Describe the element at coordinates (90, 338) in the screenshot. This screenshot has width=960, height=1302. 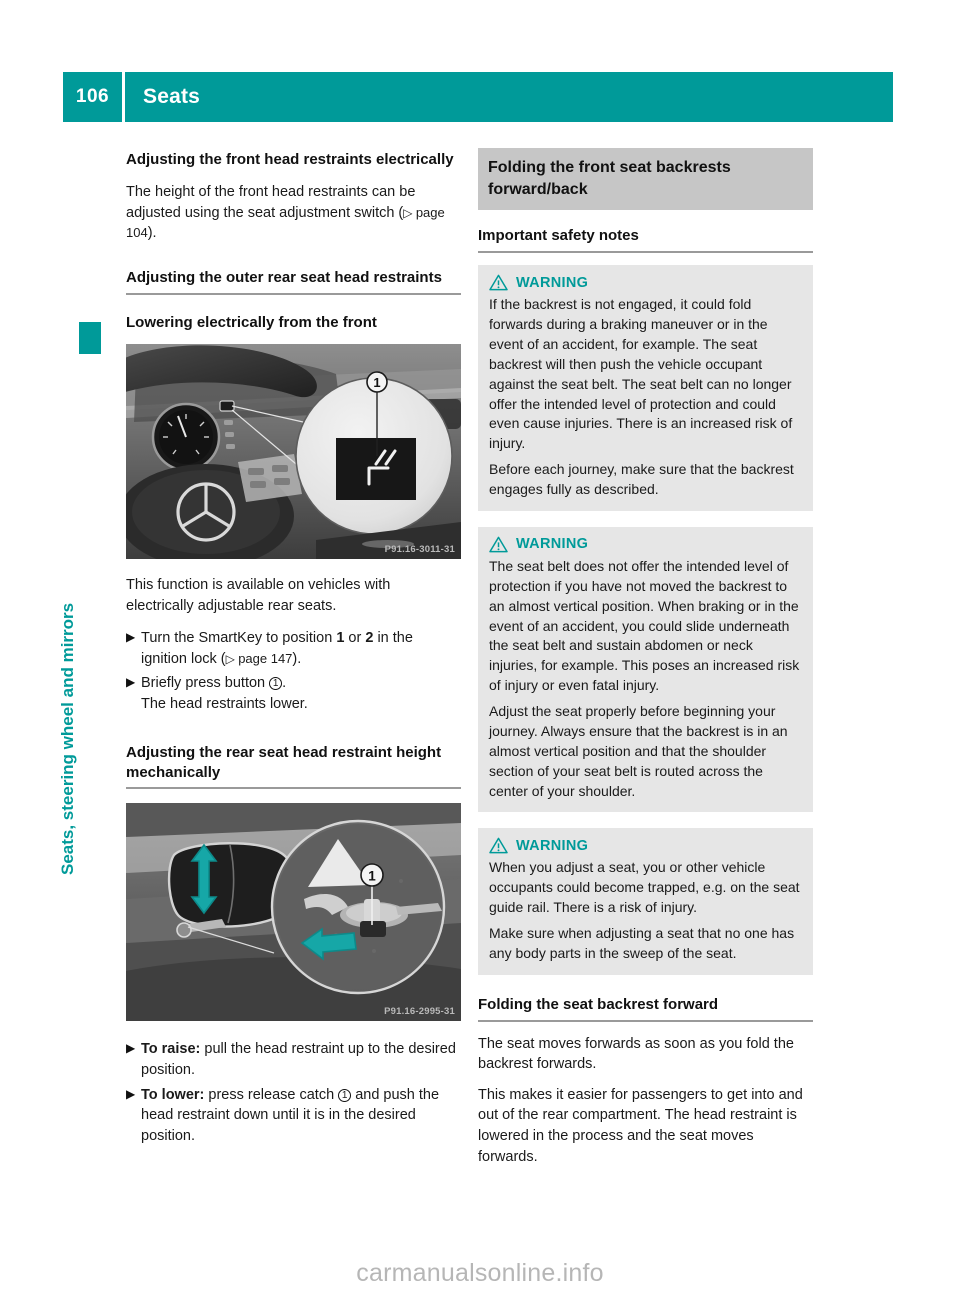
I see `chapter-marker` at that location.